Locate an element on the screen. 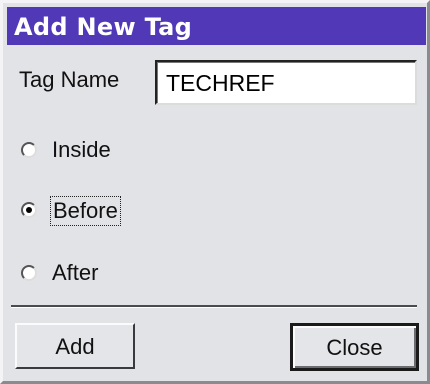 The image size is (430, 384). add-button-label: Add is located at coordinates (75, 346).